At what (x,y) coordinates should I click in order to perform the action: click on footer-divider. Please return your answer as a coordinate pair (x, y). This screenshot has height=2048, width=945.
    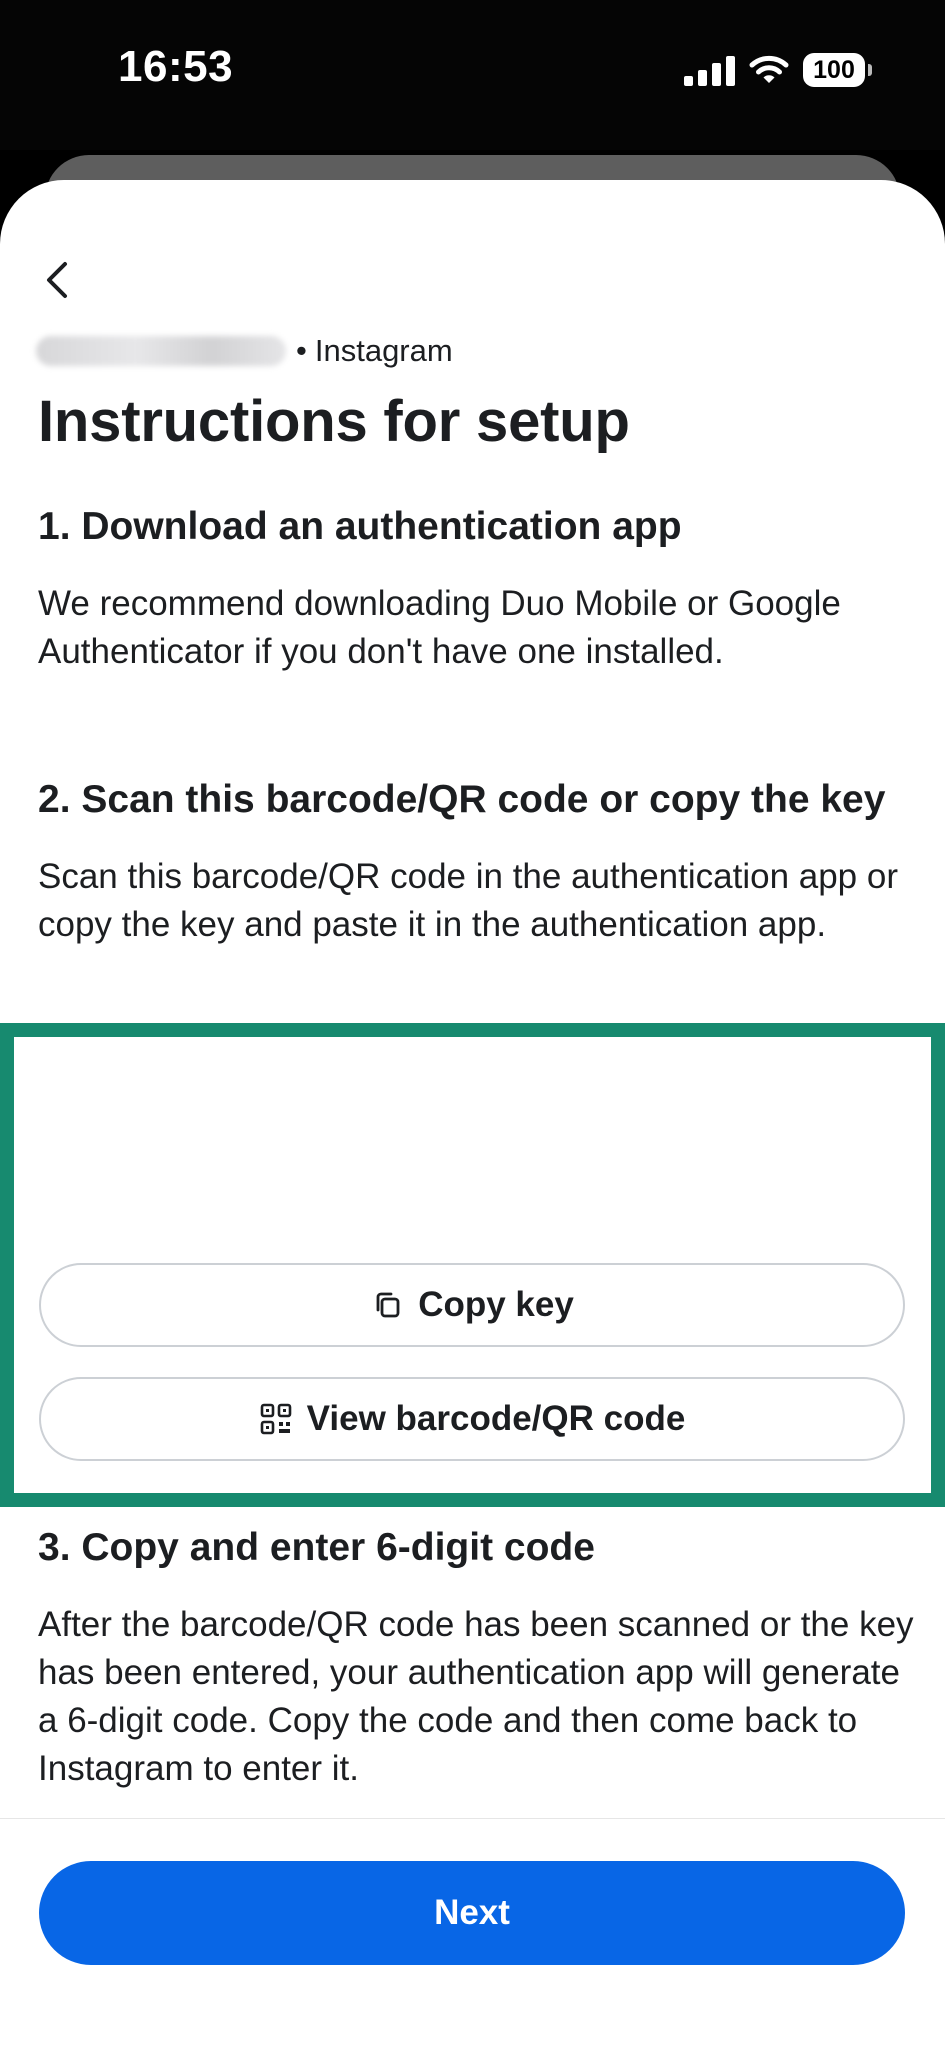
    Looking at the image, I should click on (472, 1818).